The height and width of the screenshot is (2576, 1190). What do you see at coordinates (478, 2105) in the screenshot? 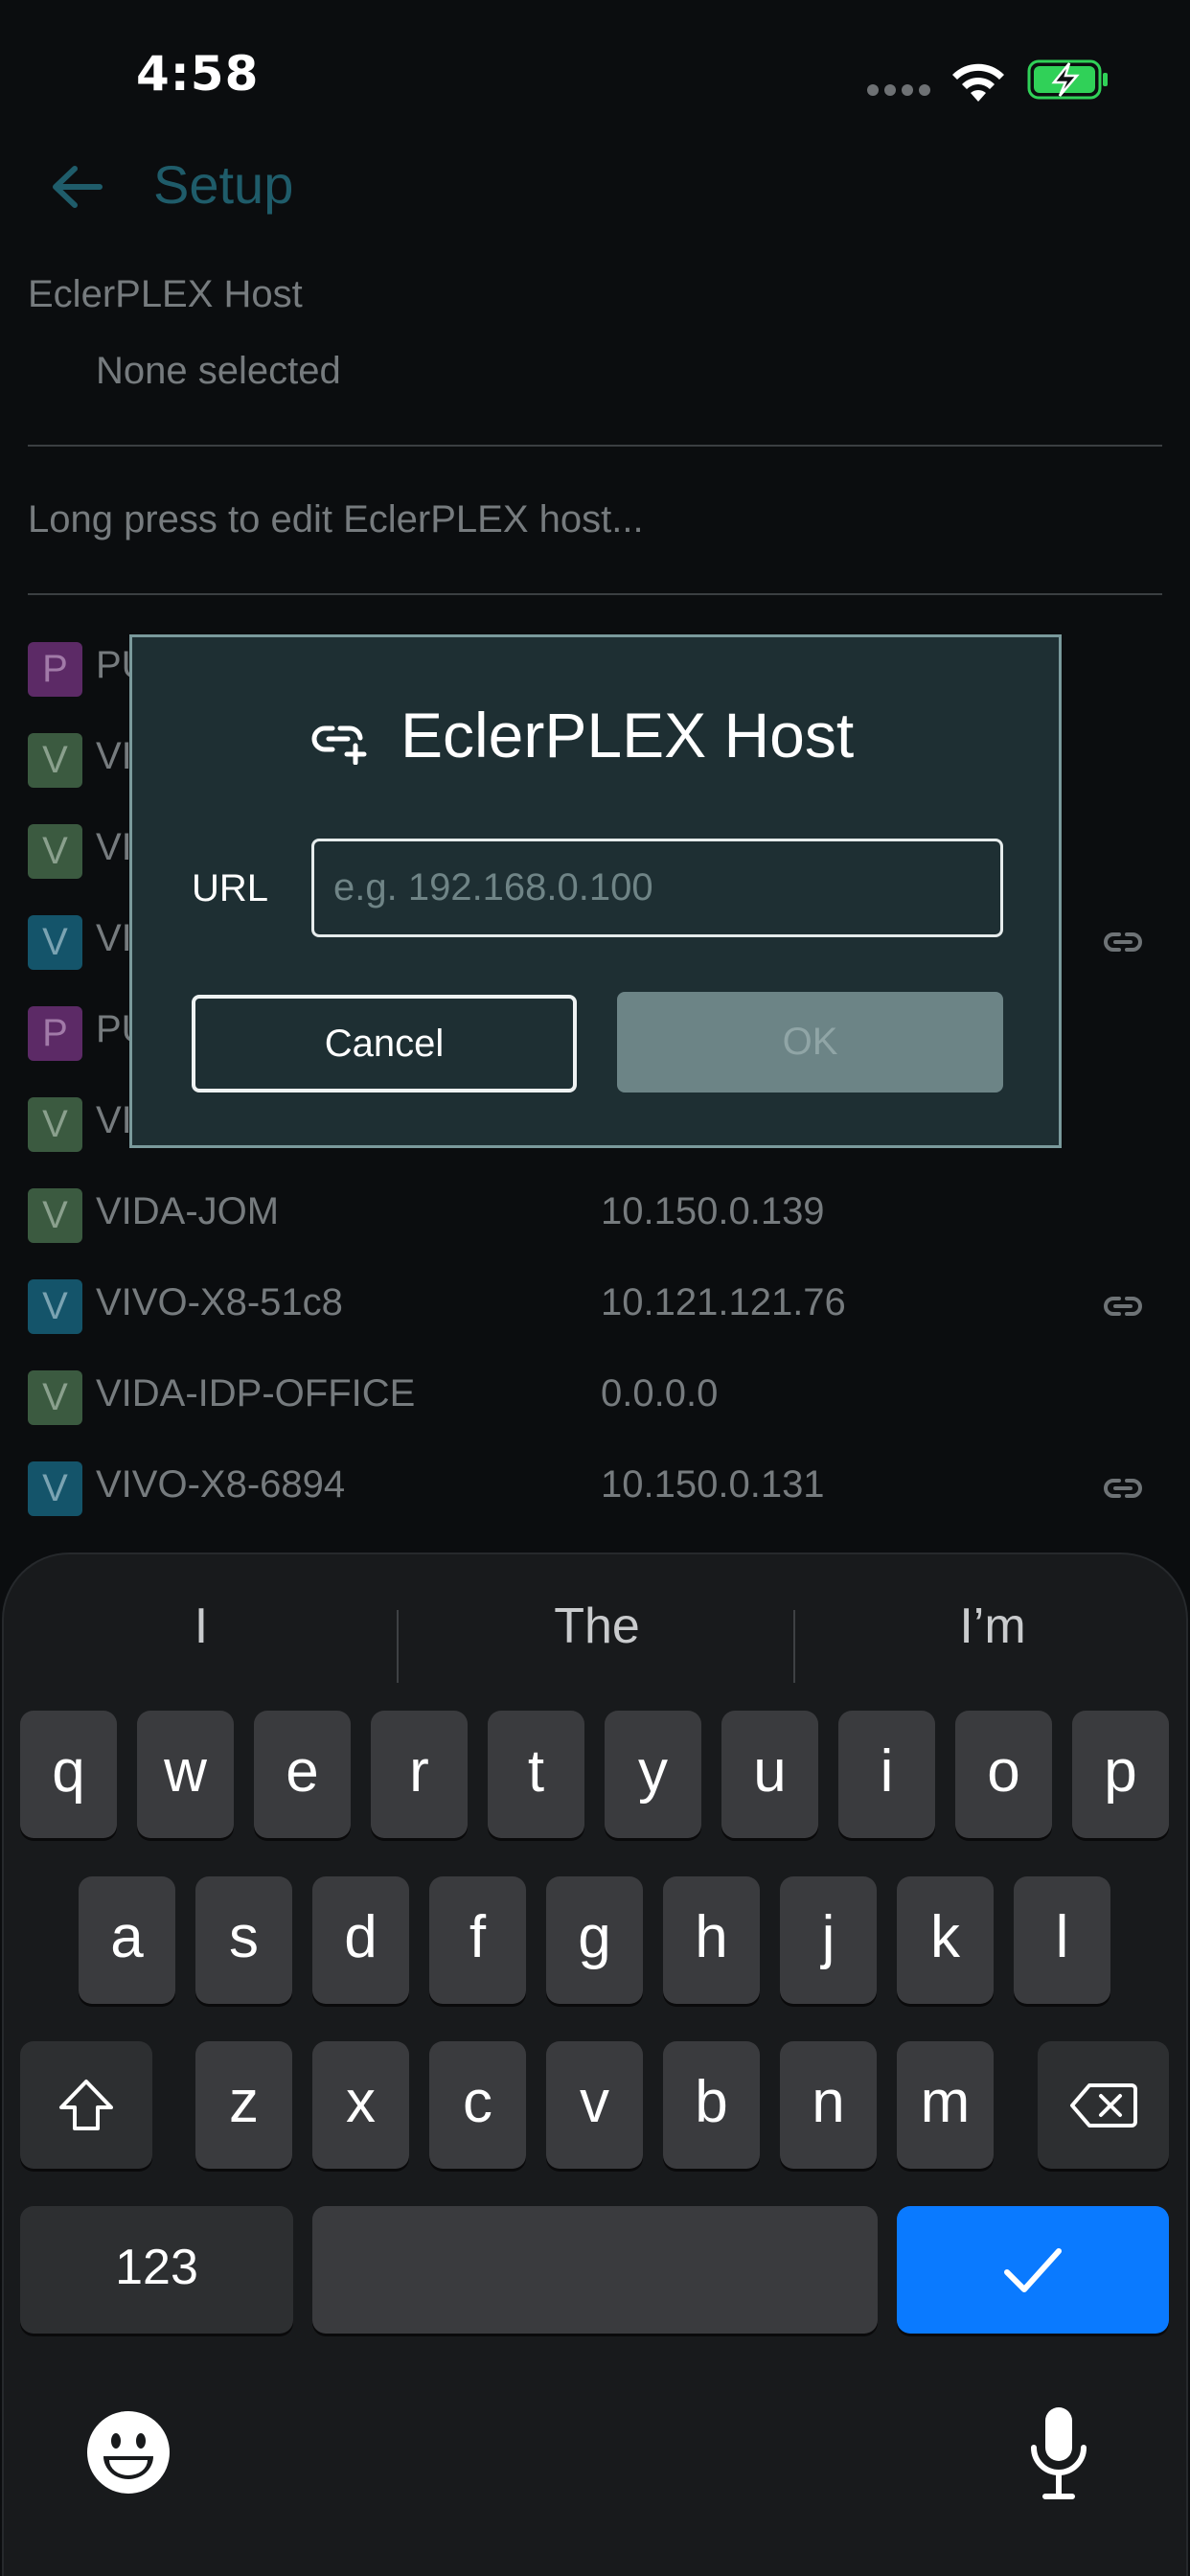
I see `key-c: c` at bounding box center [478, 2105].